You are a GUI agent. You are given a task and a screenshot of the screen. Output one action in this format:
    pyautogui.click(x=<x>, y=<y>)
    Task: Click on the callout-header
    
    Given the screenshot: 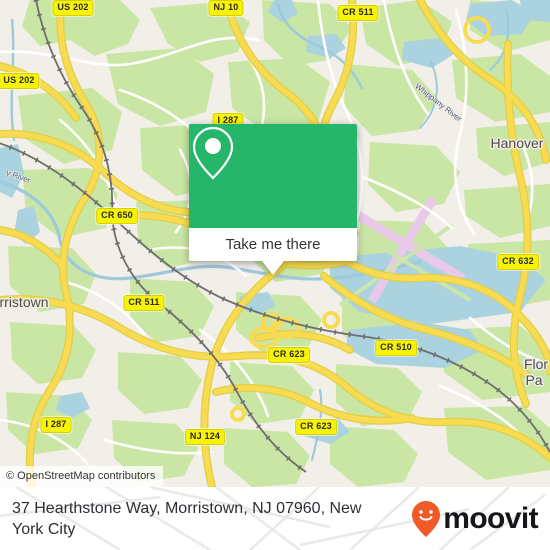 What is the action you would take?
    pyautogui.click(x=273, y=176)
    